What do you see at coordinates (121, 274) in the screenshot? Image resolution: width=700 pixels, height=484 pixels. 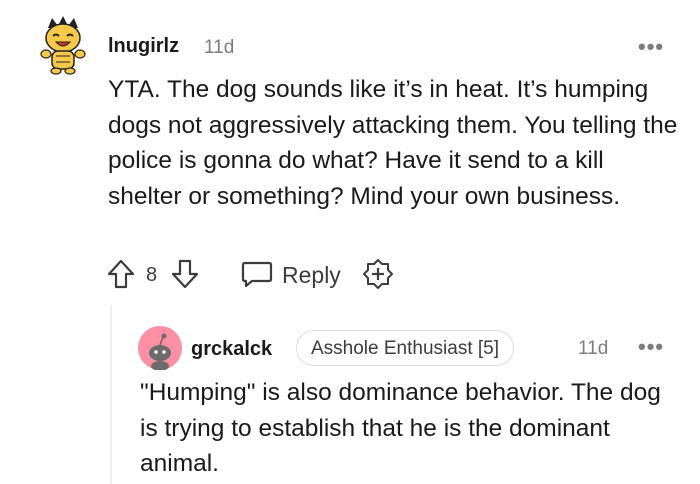 I see `upvote-icon` at bounding box center [121, 274].